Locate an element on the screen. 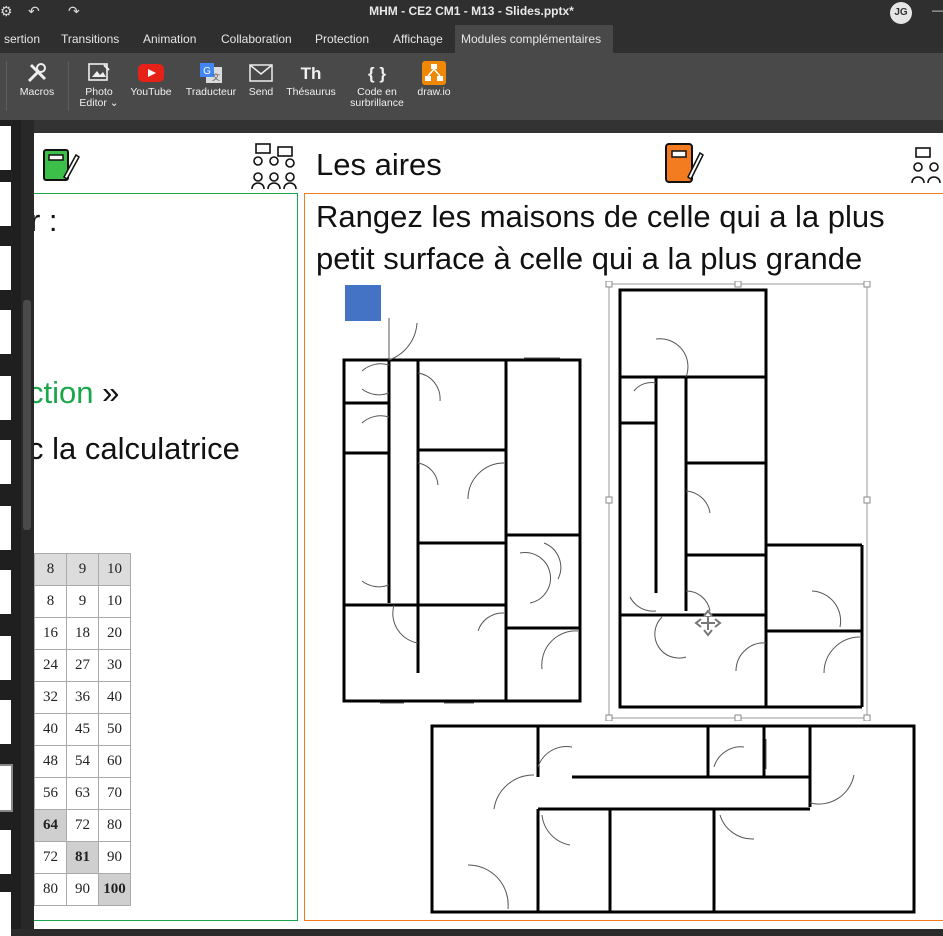  table-cell: 36 is located at coordinates (82, 697).